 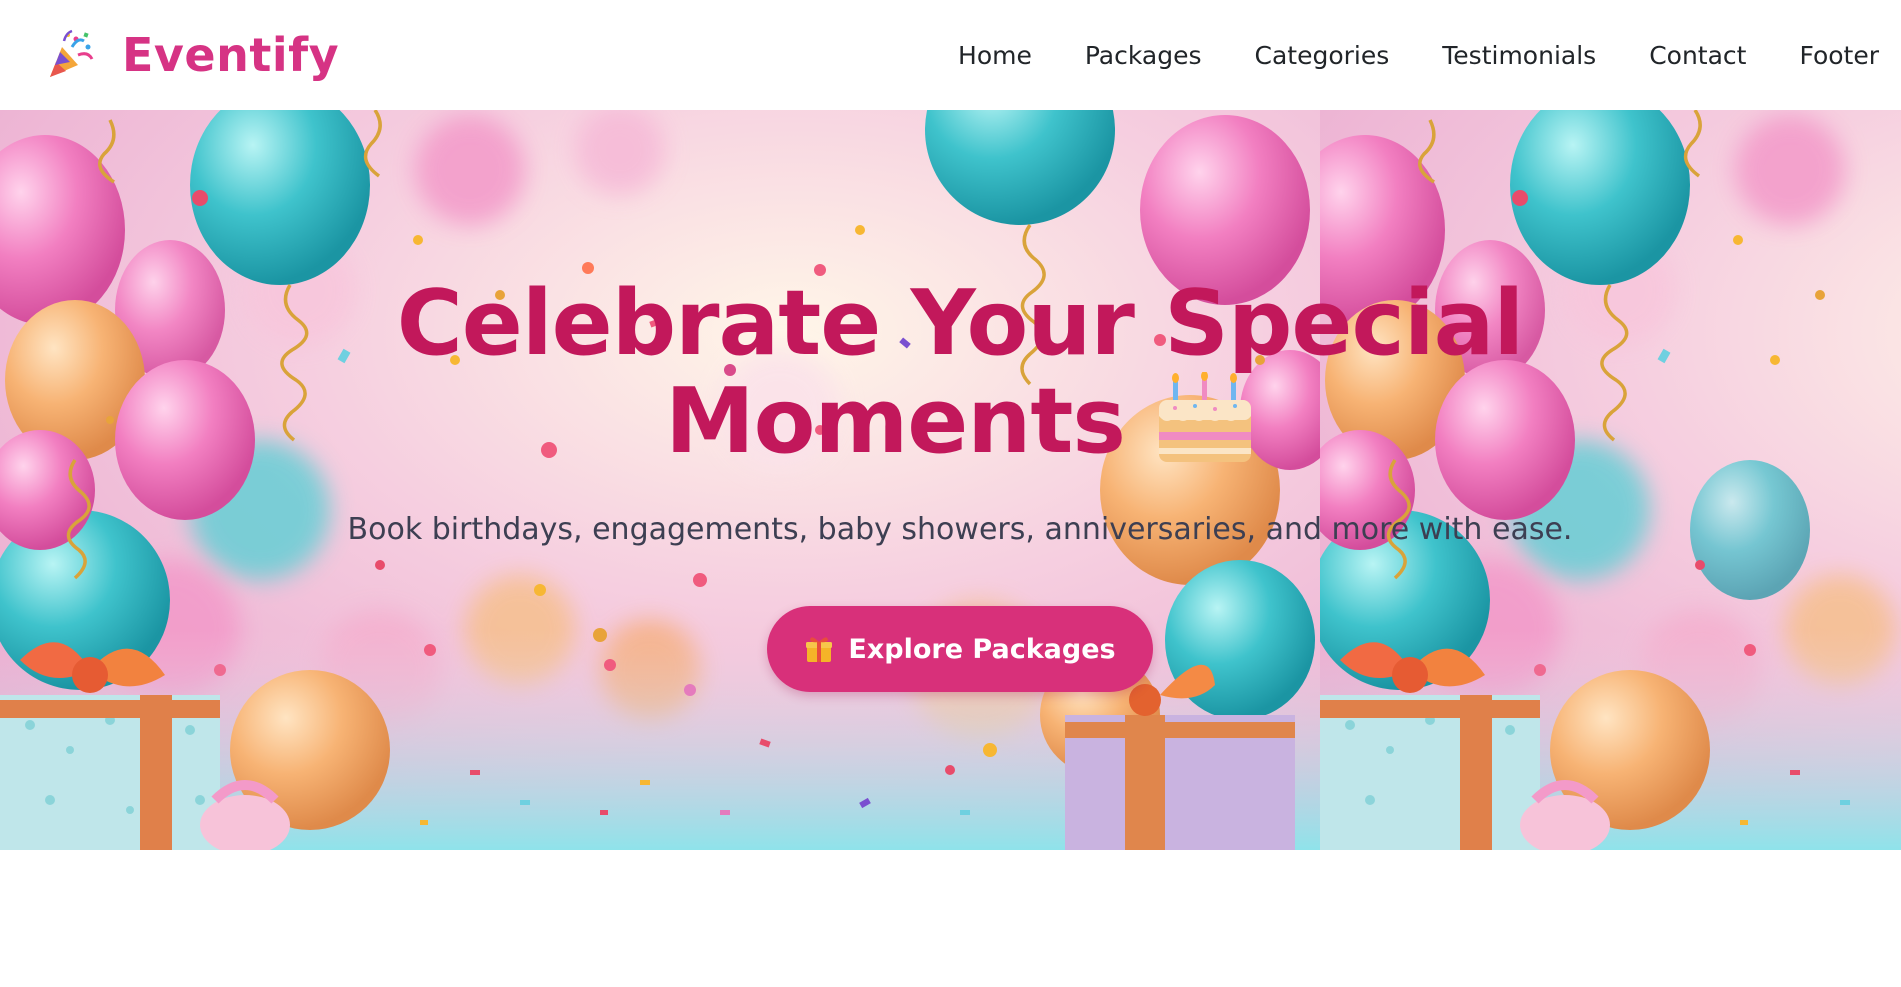 I want to click on nav-link-footer: Footer, so click(x=1839, y=55).